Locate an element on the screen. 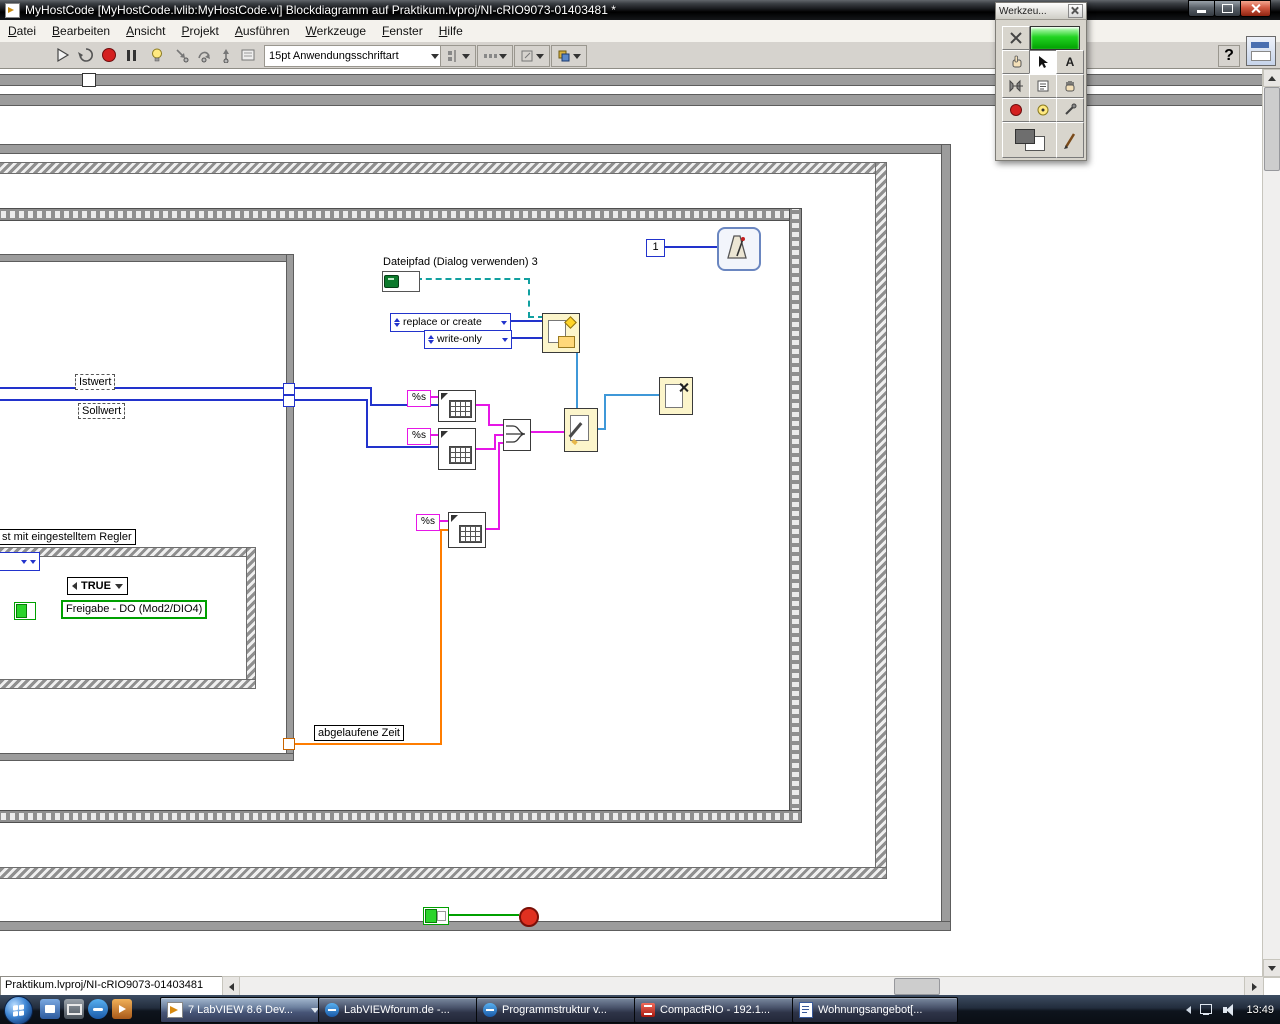  label-freigabe: Freigabe - DO (Mod2/DIO4) is located at coordinates (134, 609).